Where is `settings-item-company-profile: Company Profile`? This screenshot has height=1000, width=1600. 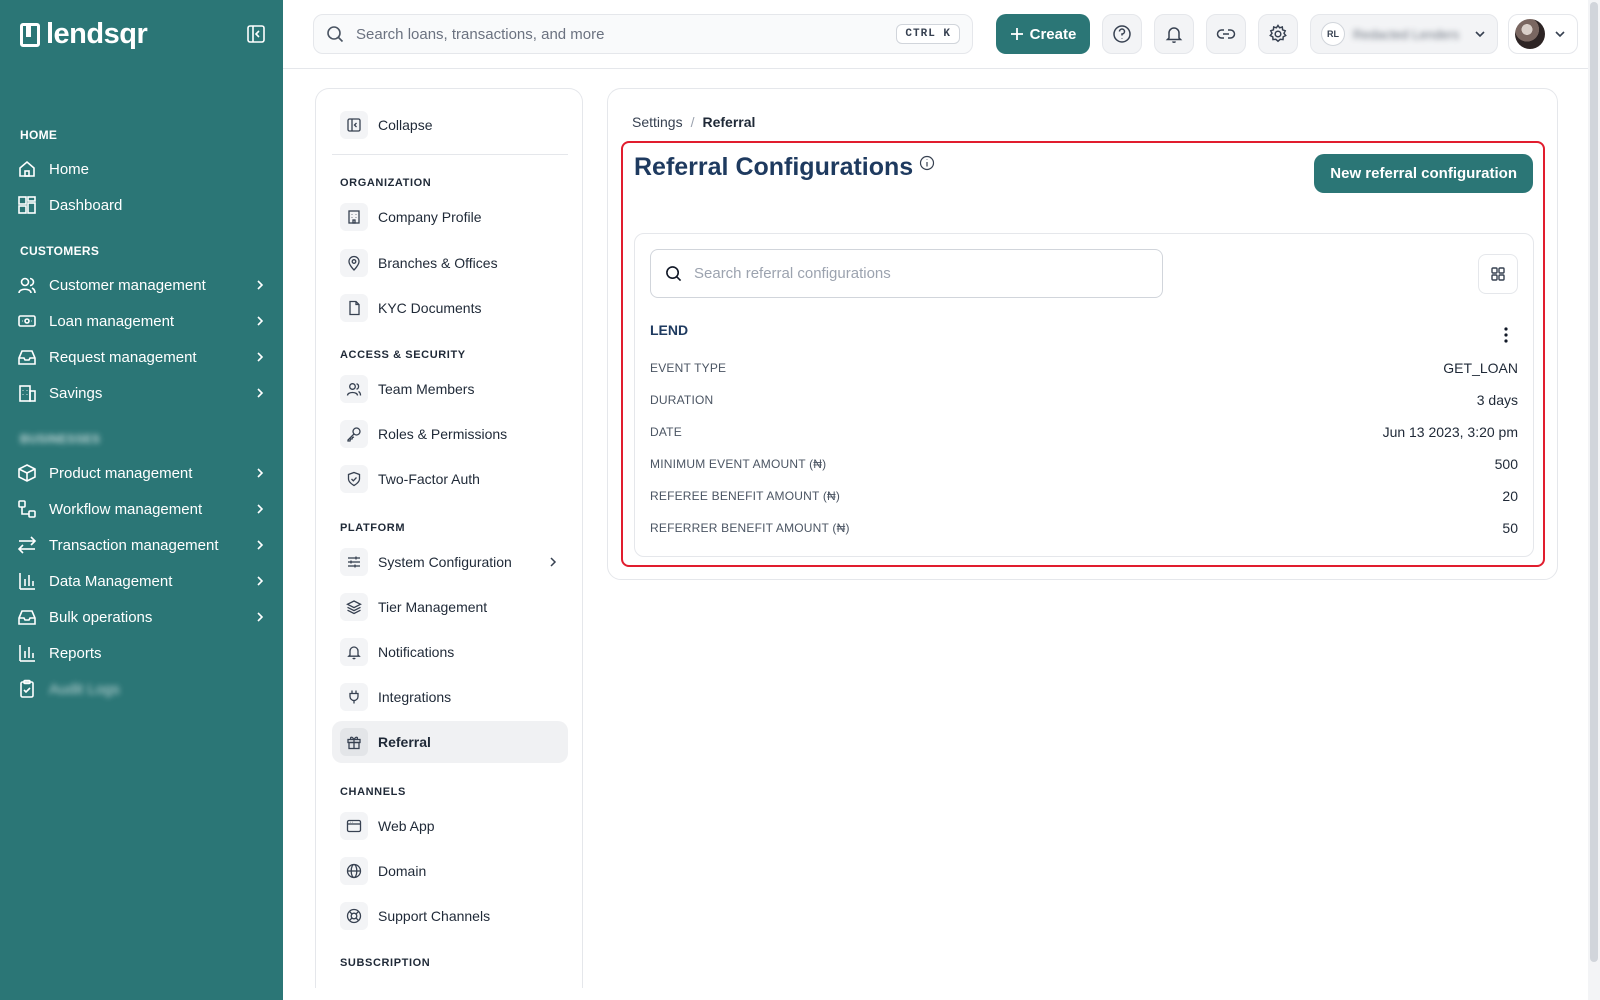
settings-item-company-profile: Company Profile is located at coordinates (450, 217).